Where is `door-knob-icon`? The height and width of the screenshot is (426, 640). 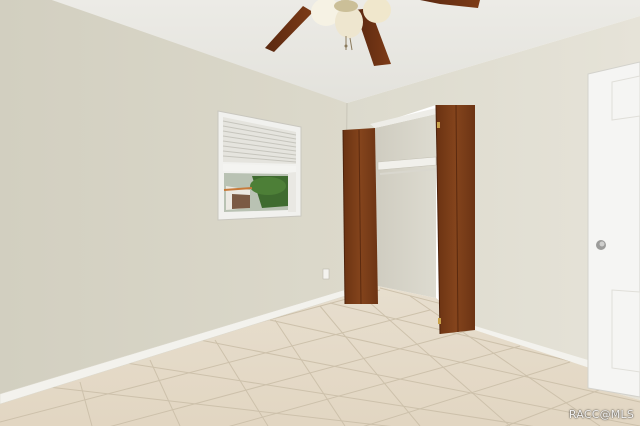 door-knob-icon is located at coordinates (601, 245).